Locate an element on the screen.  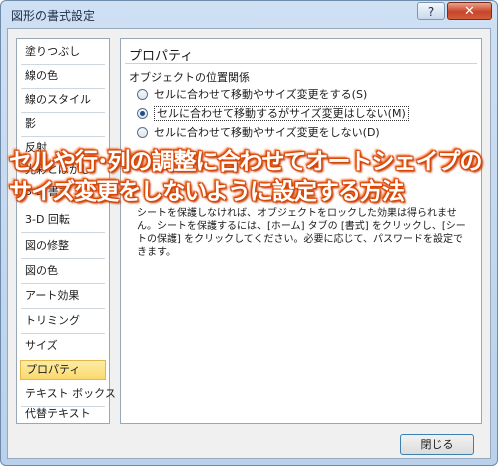
sidebar-item-fill: 塗りつぶし is located at coordinates (63, 52).